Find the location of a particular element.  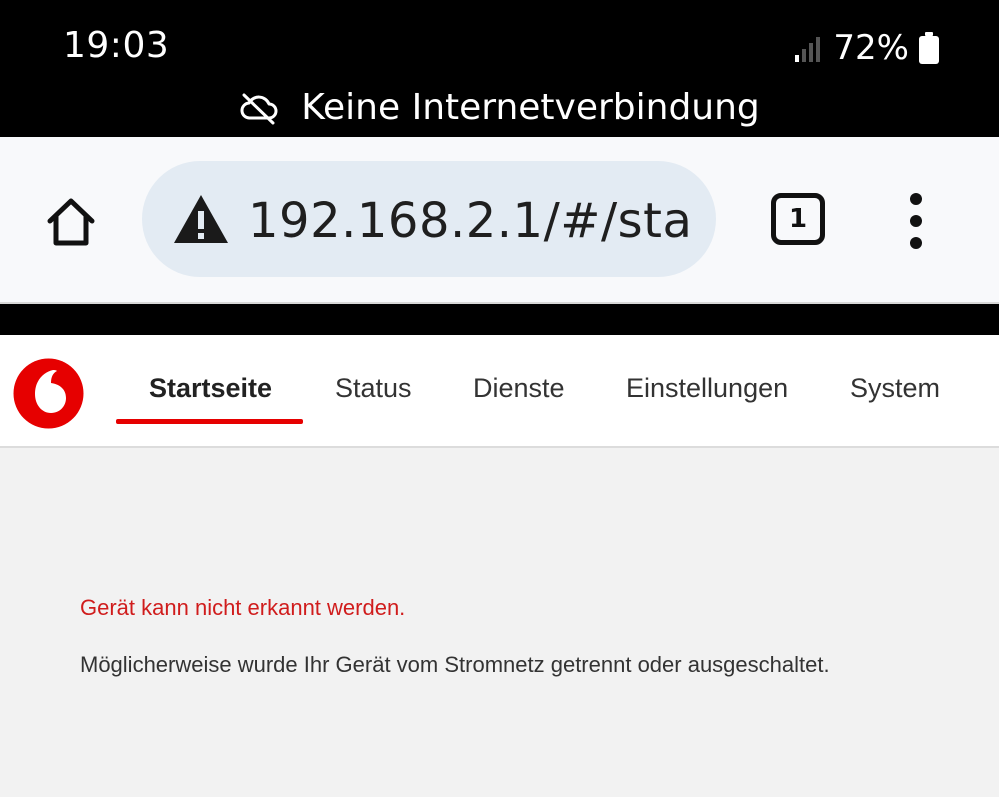

tab-count: 1 is located at coordinates (798, 219).